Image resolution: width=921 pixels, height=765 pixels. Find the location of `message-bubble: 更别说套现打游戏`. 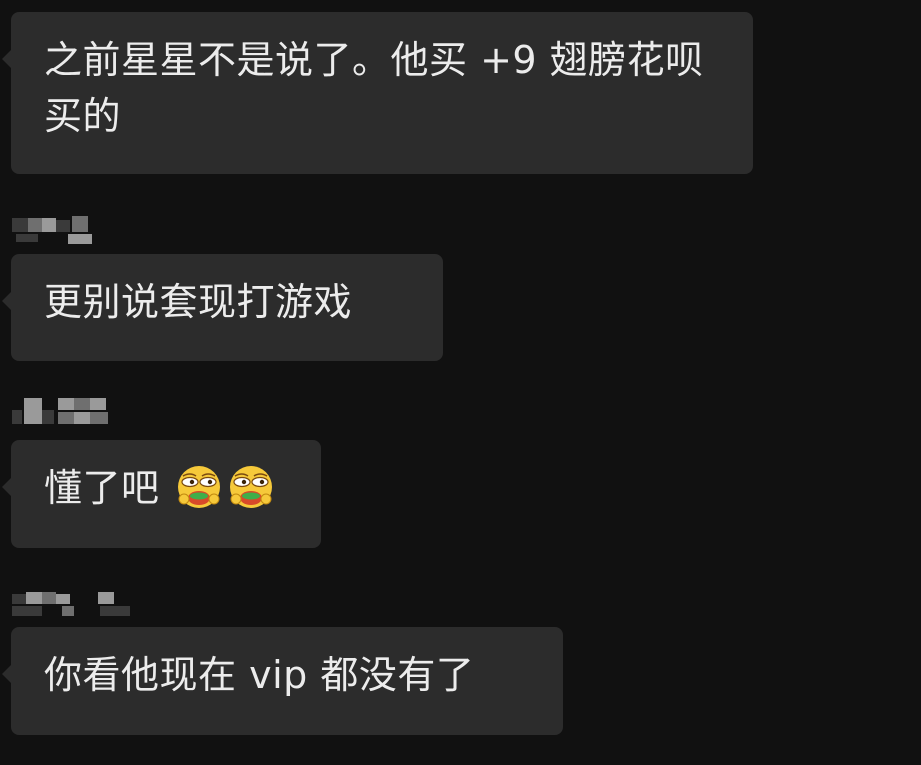

message-bubble: 更别说套现打游戏 is located at coordinates (222, 307).